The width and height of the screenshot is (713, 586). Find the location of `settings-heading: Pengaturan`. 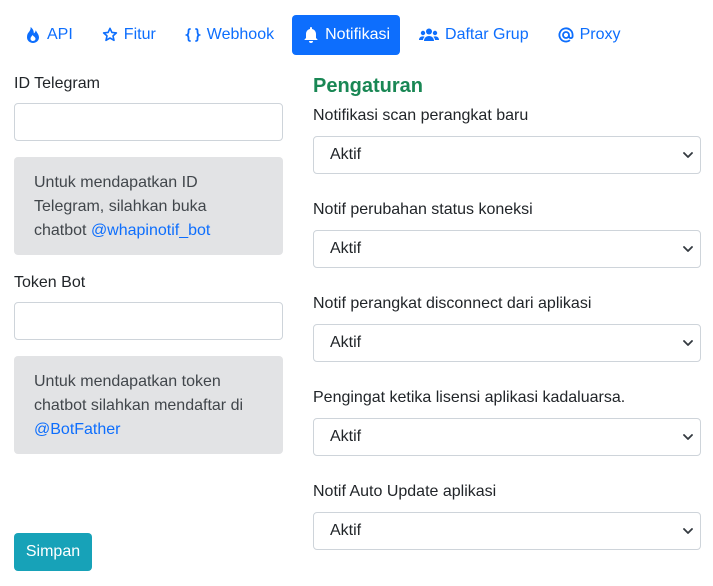

settings-heading: Pengaturan is located at coordinates (368, 86).